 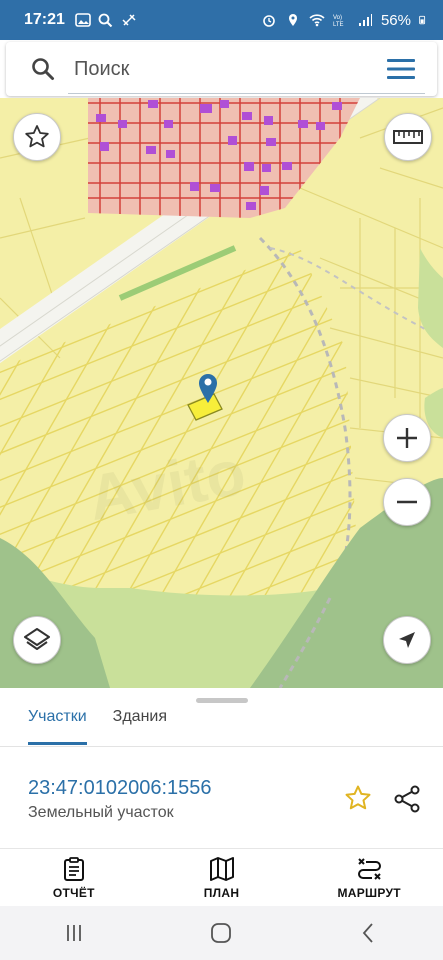 I want to click on ruler-icon, so click(x=408, y=137).